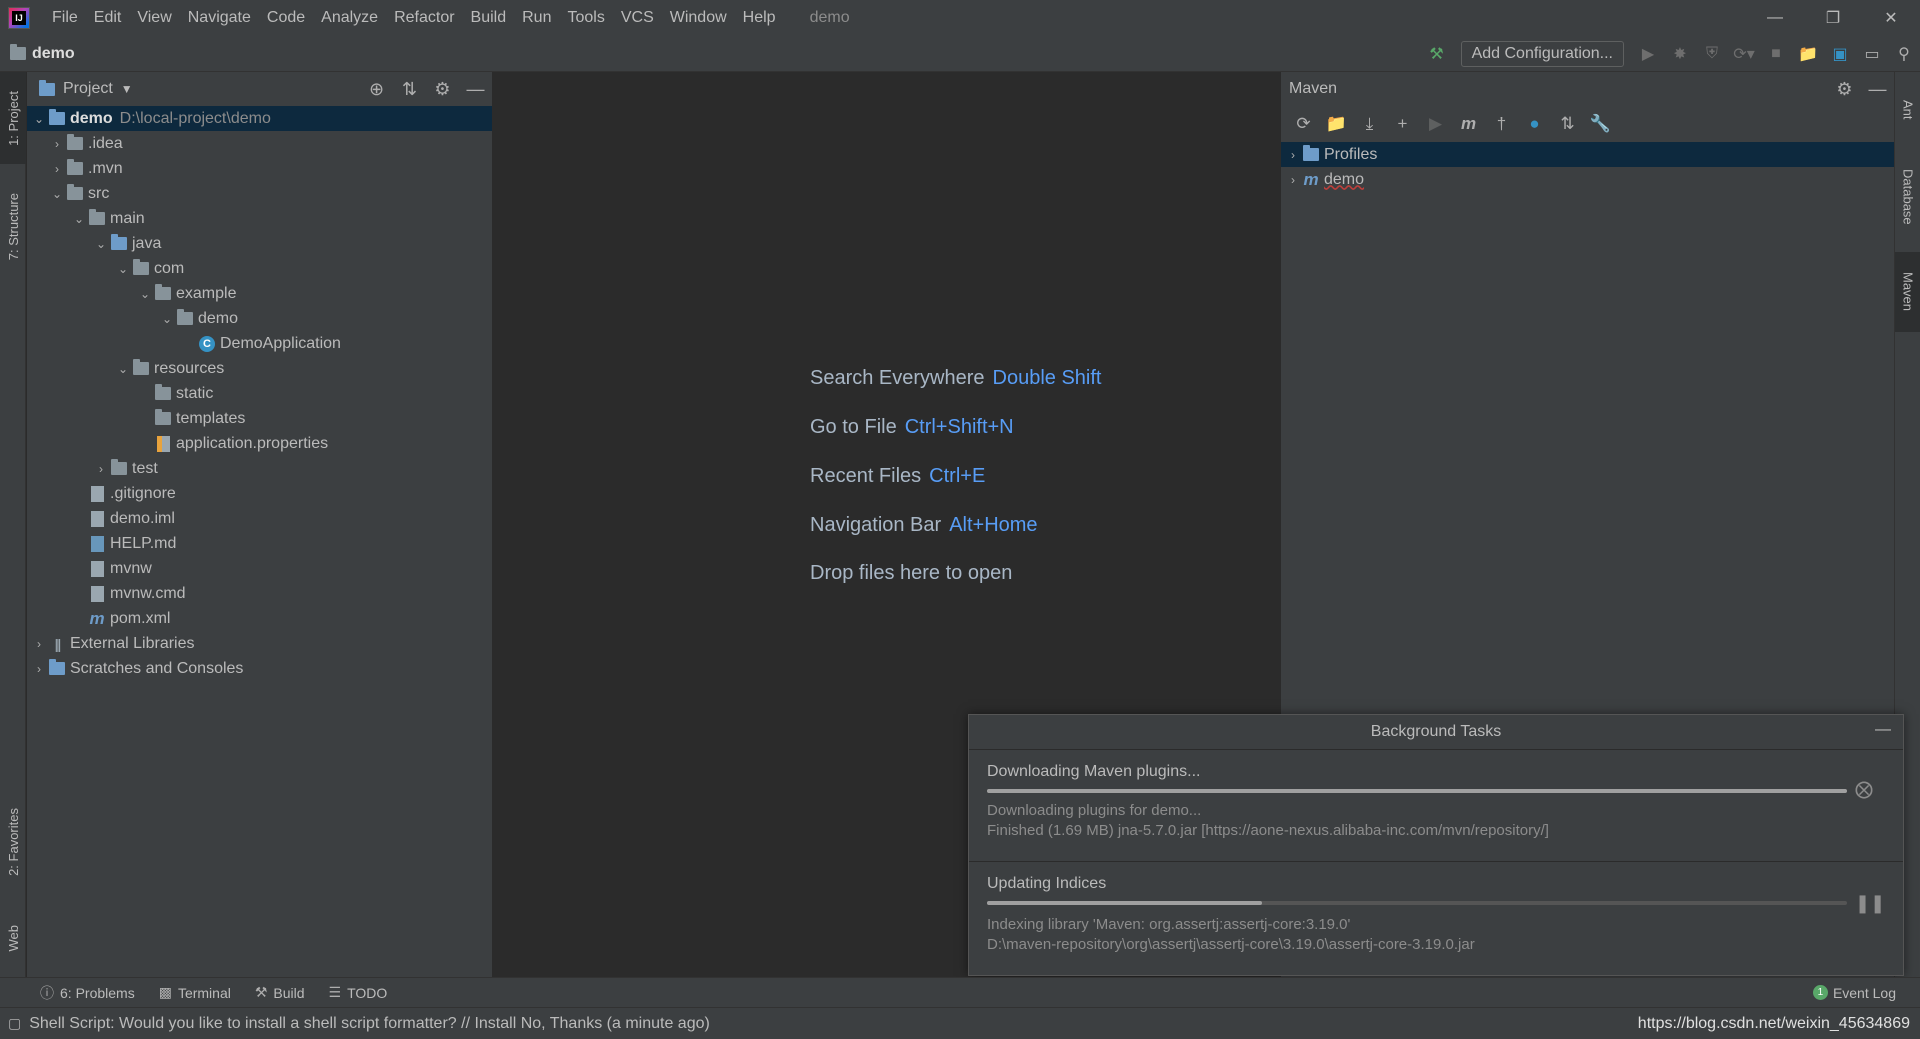  What do you see at coordinates (376, 89) in the screenshot?
I see `locate-icon: ⊕` at bounding box center [376, 89].